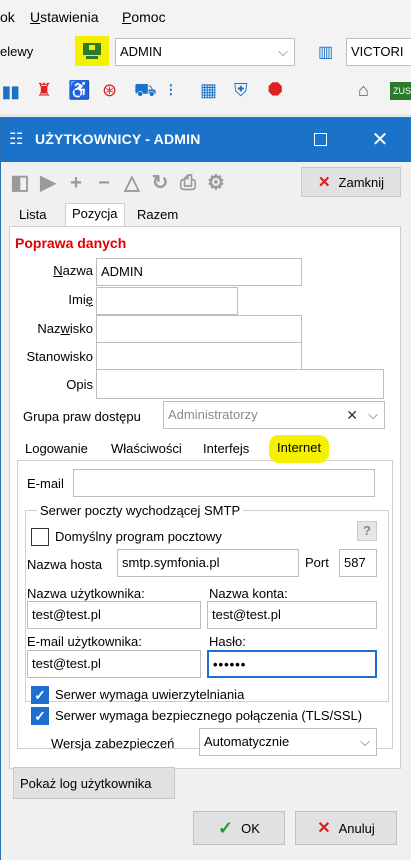  I want to click on stanowisko-field, so click(199, 356).